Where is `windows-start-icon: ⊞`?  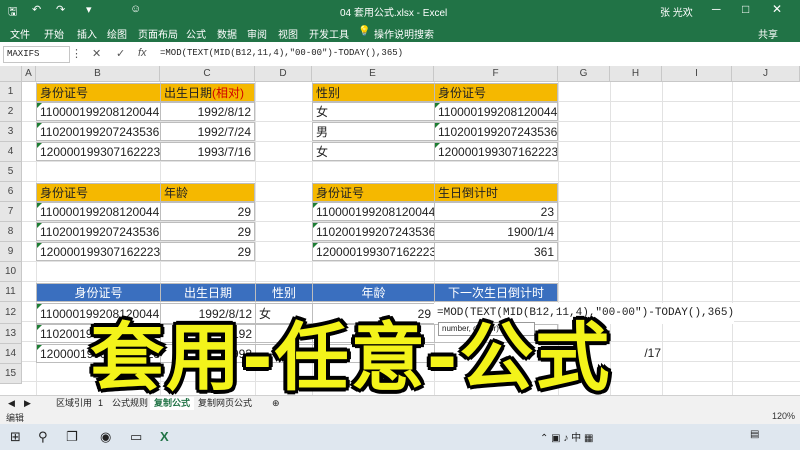
windows-start-icon: ⊞ is located at coordinates (15, 437).